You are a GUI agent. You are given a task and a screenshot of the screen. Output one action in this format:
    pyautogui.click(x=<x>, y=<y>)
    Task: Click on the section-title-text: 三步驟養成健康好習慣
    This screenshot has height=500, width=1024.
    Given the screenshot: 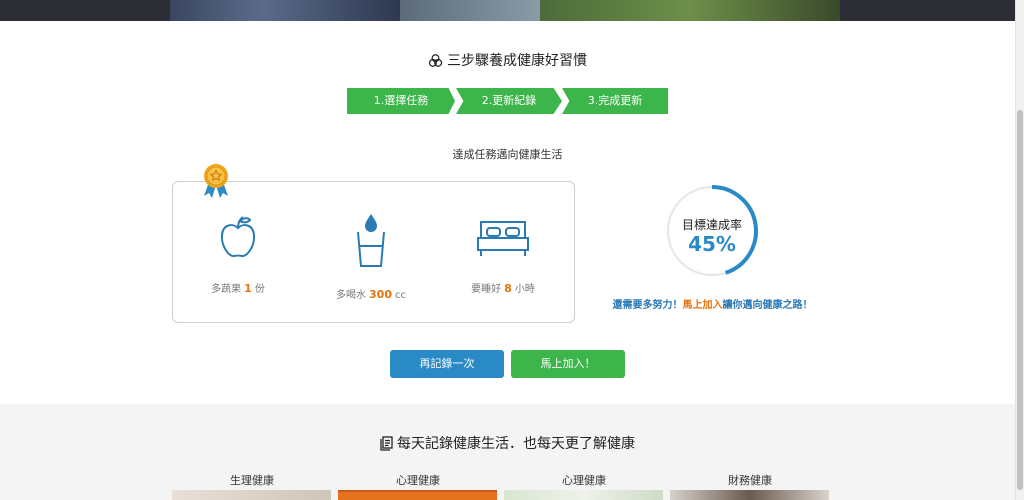 What is the action you would take?
    pyautogui.click(x=517, y=61)
    